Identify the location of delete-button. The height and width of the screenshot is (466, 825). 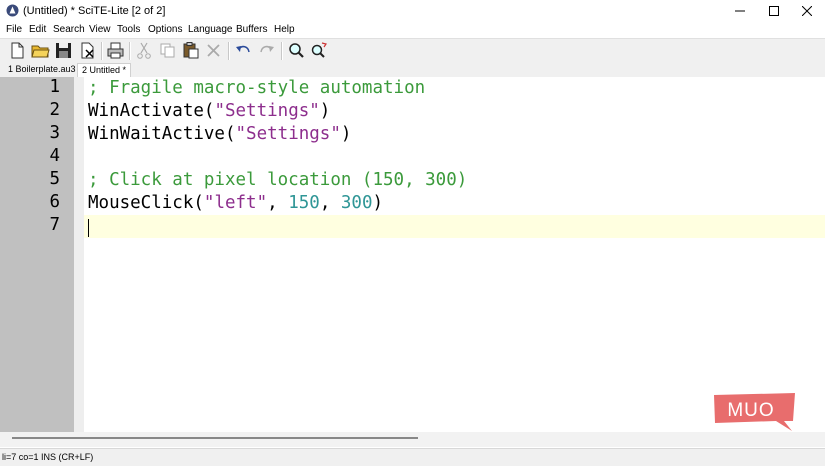
(213, 50).